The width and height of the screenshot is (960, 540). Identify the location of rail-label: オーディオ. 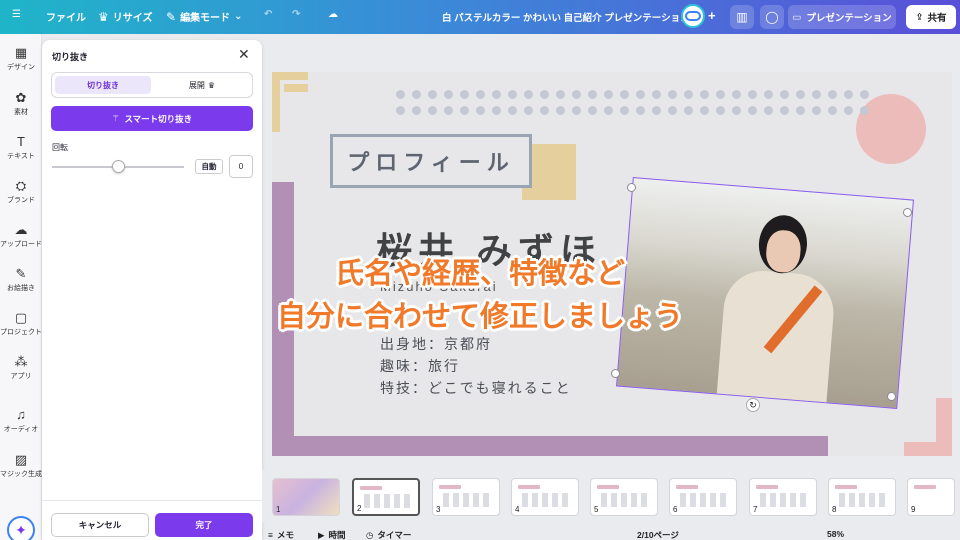
(21, 429).